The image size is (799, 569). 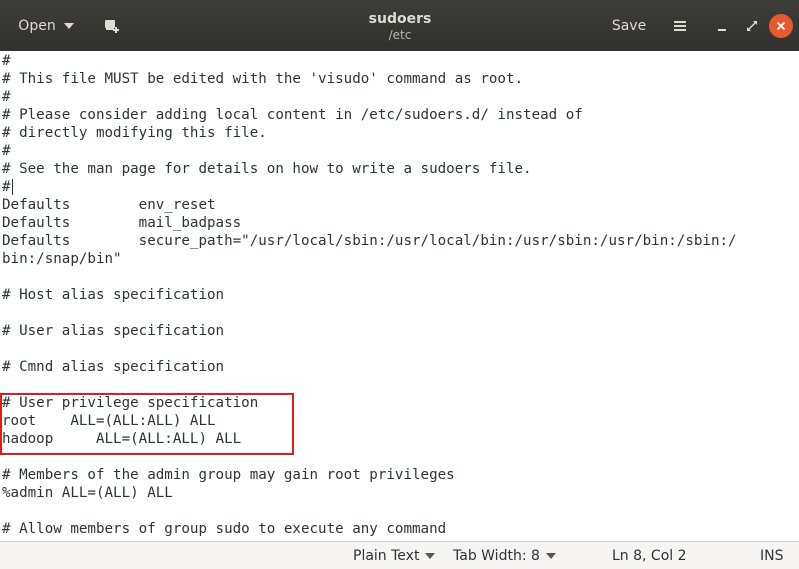 I want to click on status-bar: Plain Text Tab Width: 8 Ln 8, Col 2 INS, so click(x=399, y=555).